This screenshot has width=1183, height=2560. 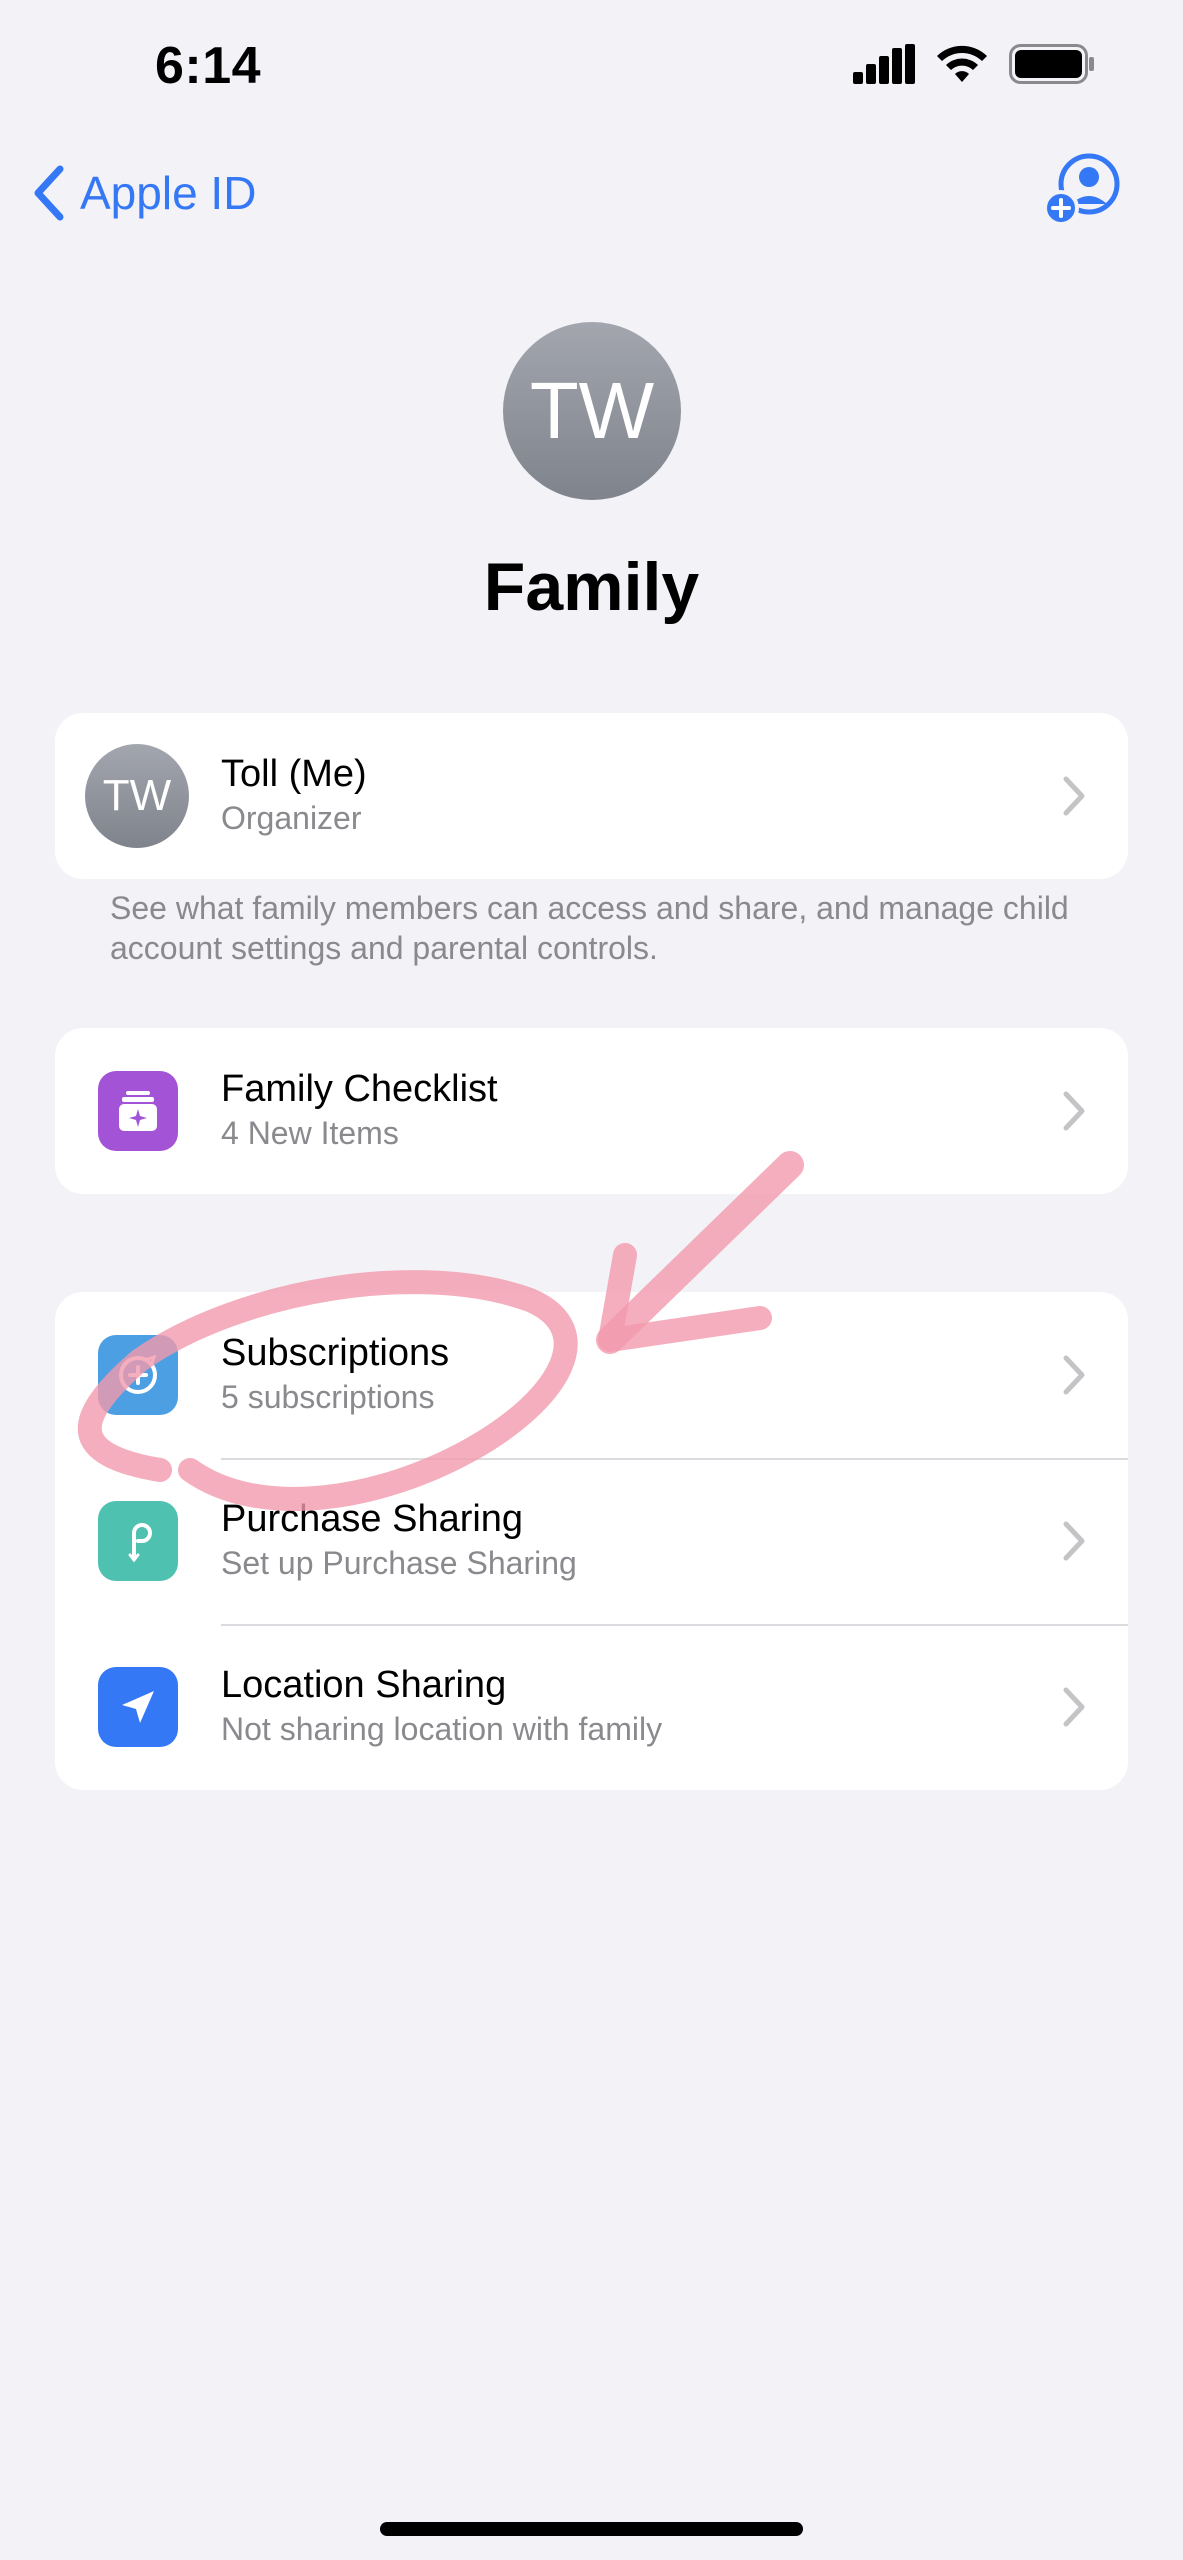 I want to click on member-card: TW Toll (Me) Organizer, so click(x=591, y=796).